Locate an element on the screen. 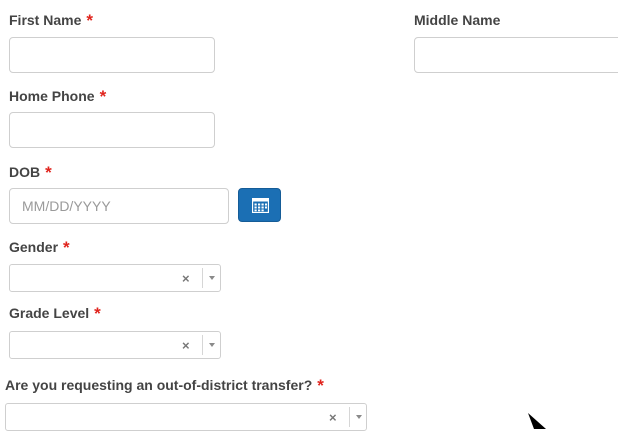 This screenshot has height=431, width=618. grade-level-clear-icon: × is located at coordinates (186, 345).